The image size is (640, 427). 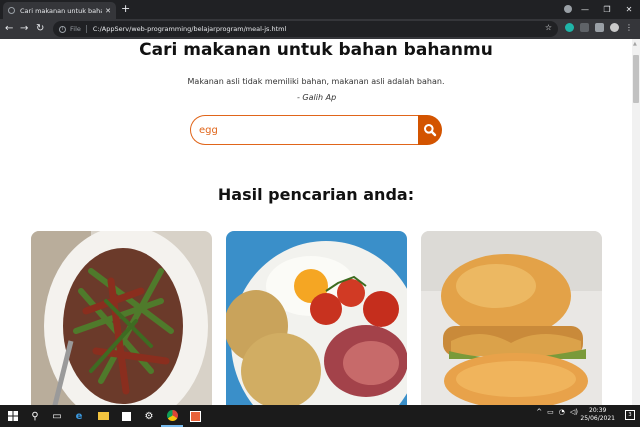 I want to click on windows-taskbar: ⚲ ▭ e ⚙ ^ ▭ ◔ ◁) 20:39 25/06/2021 3, so click(x=320, y=416).